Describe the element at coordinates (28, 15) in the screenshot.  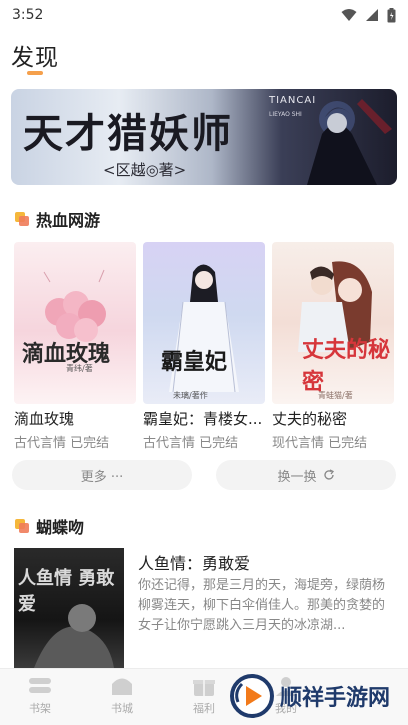
I see `status-time: 3:52` at that location.